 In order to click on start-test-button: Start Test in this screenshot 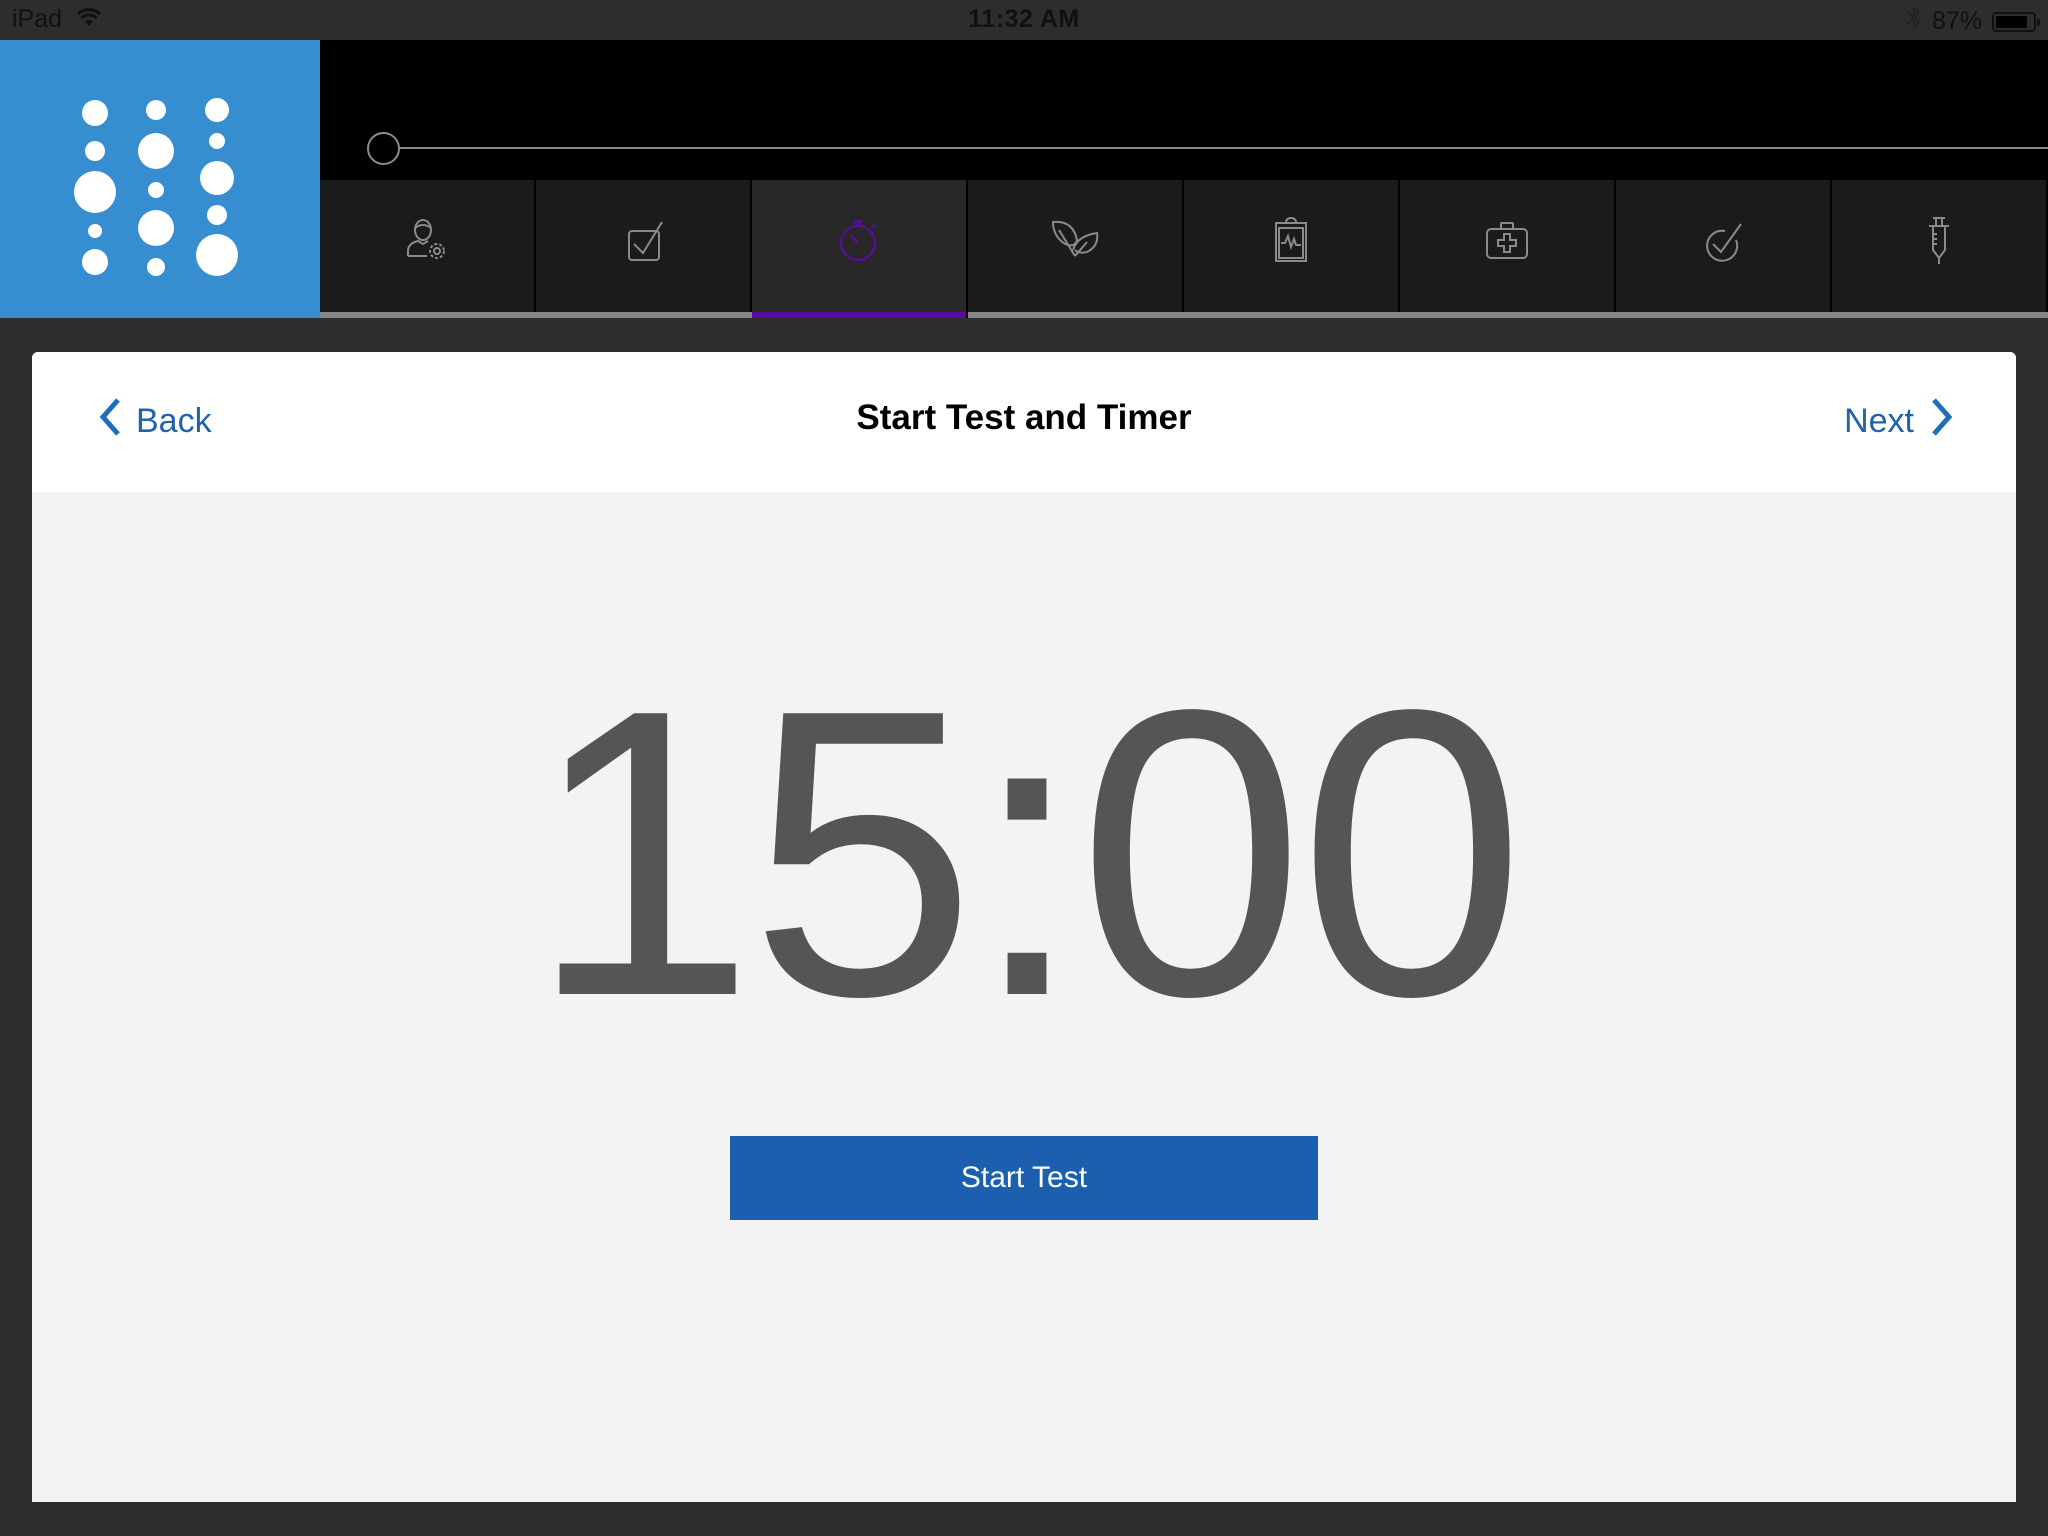, I will do `click(1024, 1178)`.